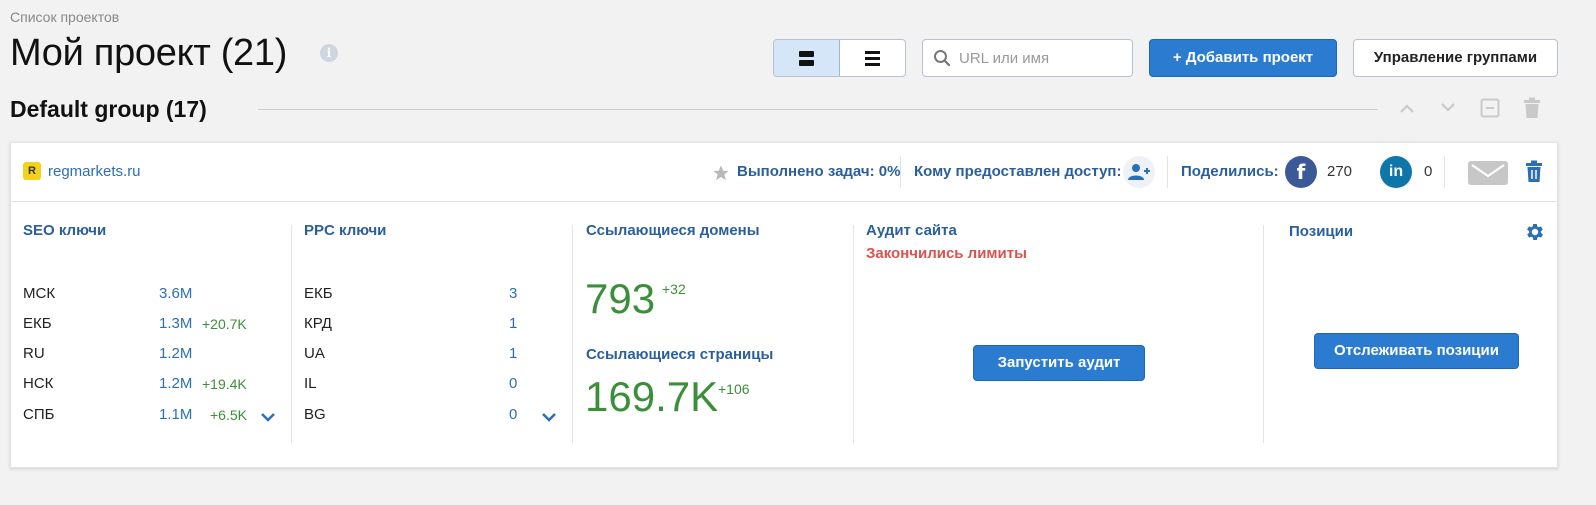 The height and width of the screenshot is (505, 1596). Describe the element at coordinates (94, 171) in the screenshot. I see `site-link: regmarkets.ru` at that location.